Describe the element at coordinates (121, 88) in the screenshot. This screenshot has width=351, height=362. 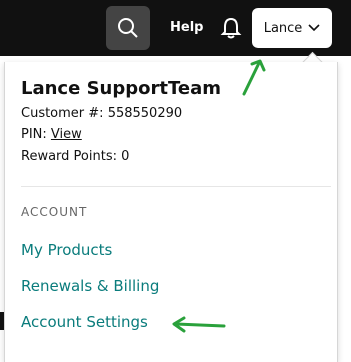
I see `account-name: Lance SupportTeam` at that location.